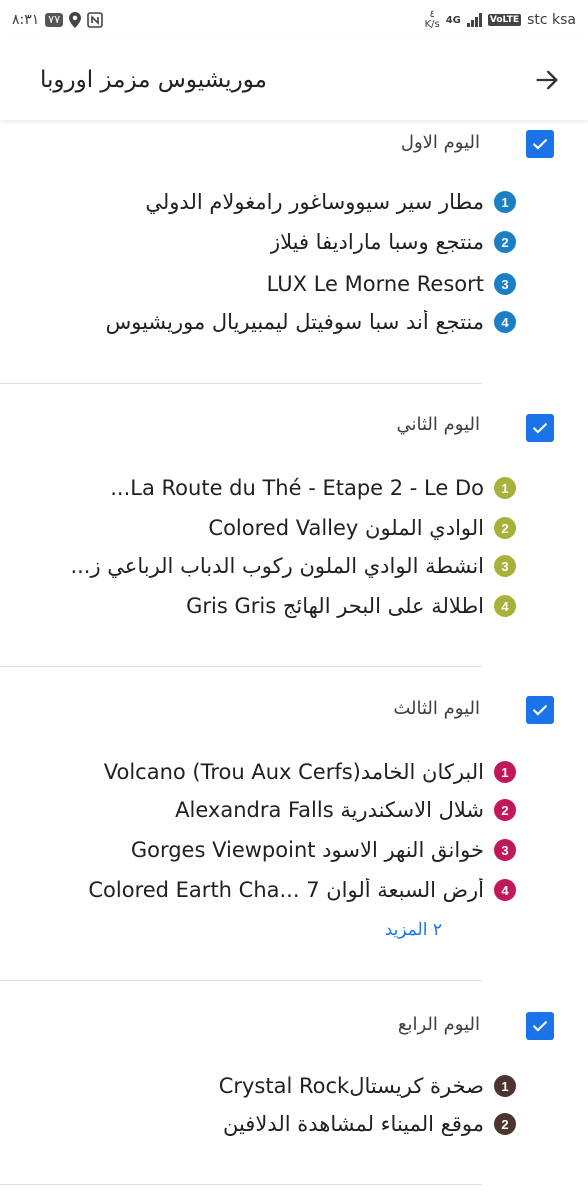 The image size is (588, 1200). I want to click on status-right: ٤ K/s 4G VoLTE stc ksa, so click(500, 20).